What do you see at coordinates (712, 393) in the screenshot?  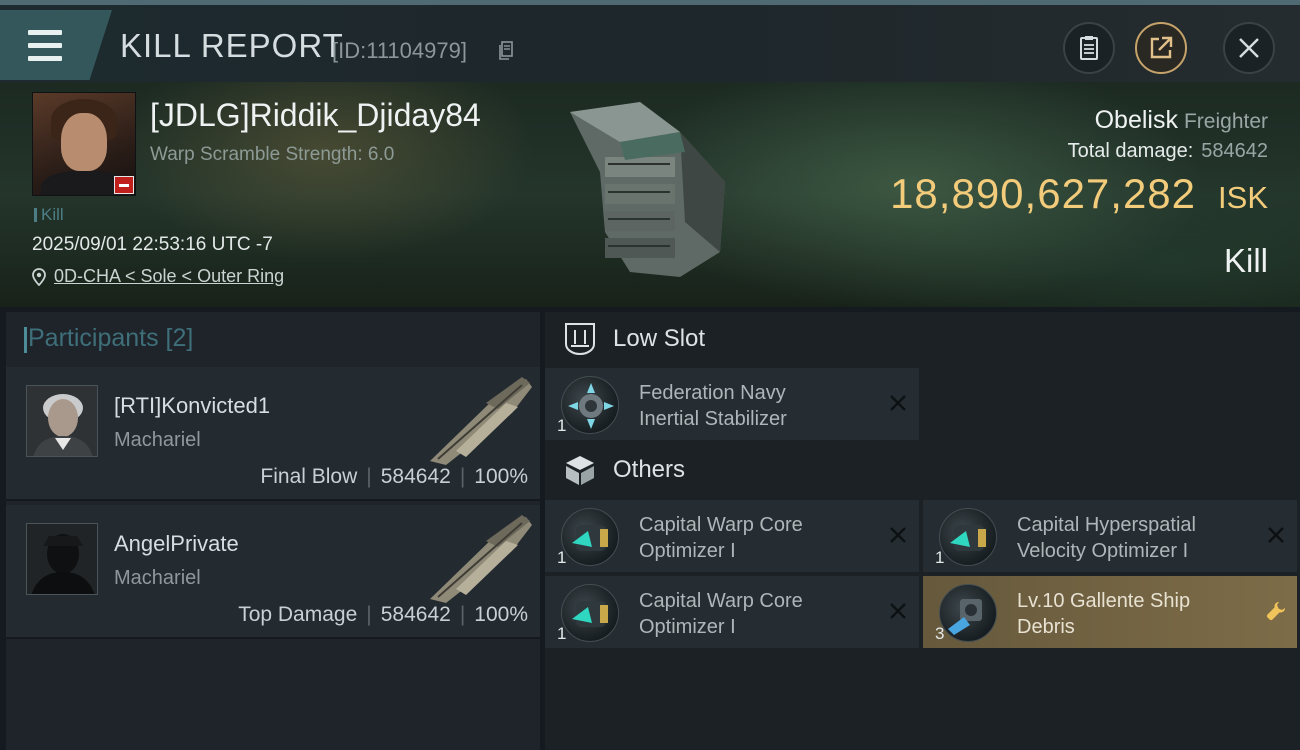 I see `item-name-line: Federation Navy` at bounding box center [712, 393].